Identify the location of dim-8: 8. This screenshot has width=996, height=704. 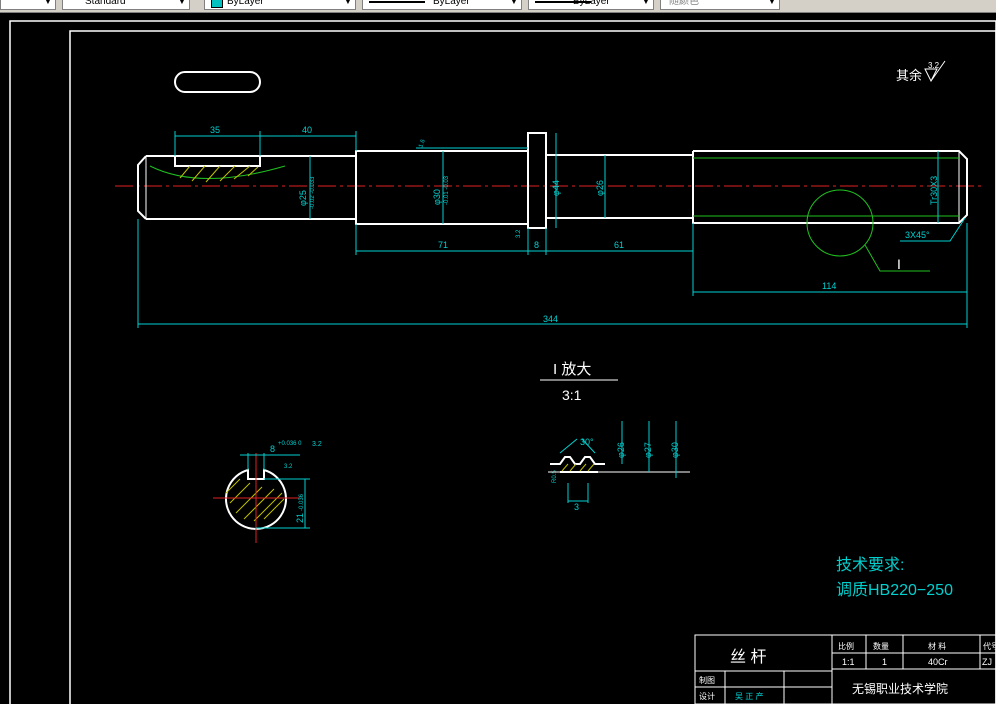
(536, 245).